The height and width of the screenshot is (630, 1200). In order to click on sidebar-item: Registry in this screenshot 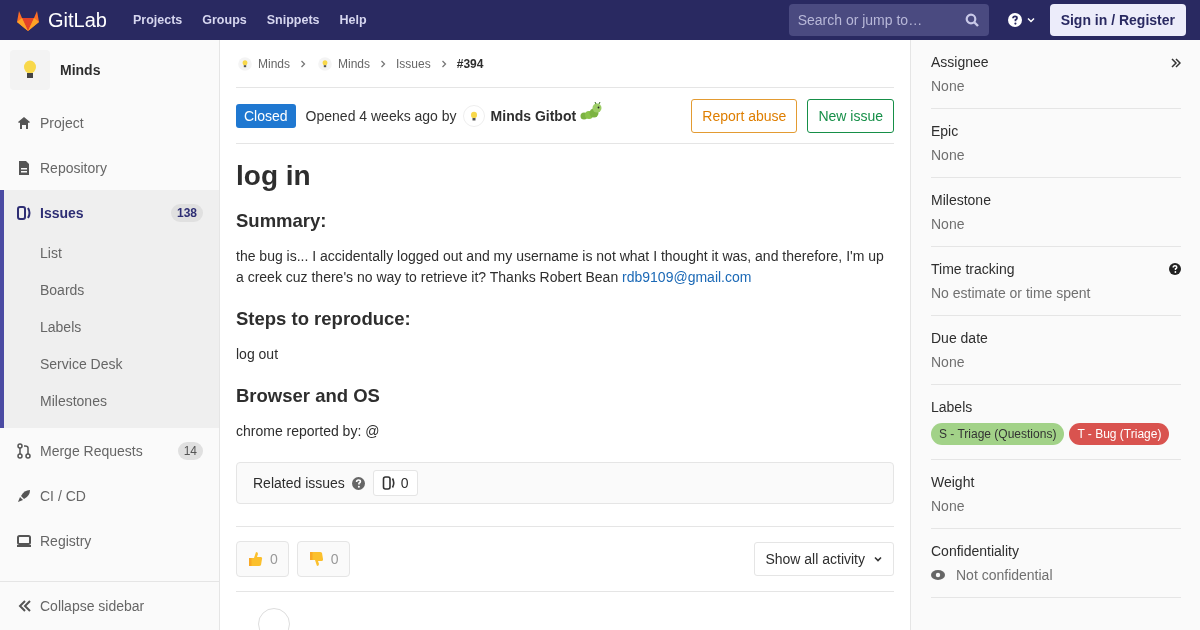, I will do `click(109, 540)`.